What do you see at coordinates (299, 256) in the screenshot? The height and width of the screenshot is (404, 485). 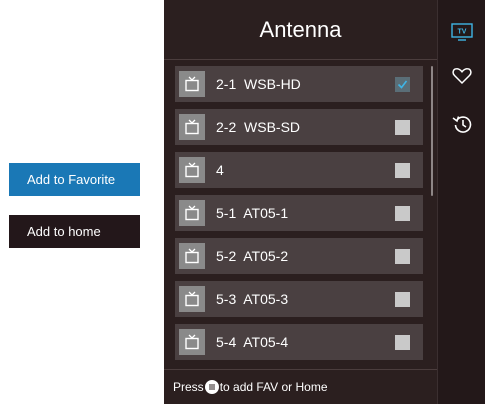 I see `channel-row: 5-2 AT05-2` at bounding box center [299, 256].